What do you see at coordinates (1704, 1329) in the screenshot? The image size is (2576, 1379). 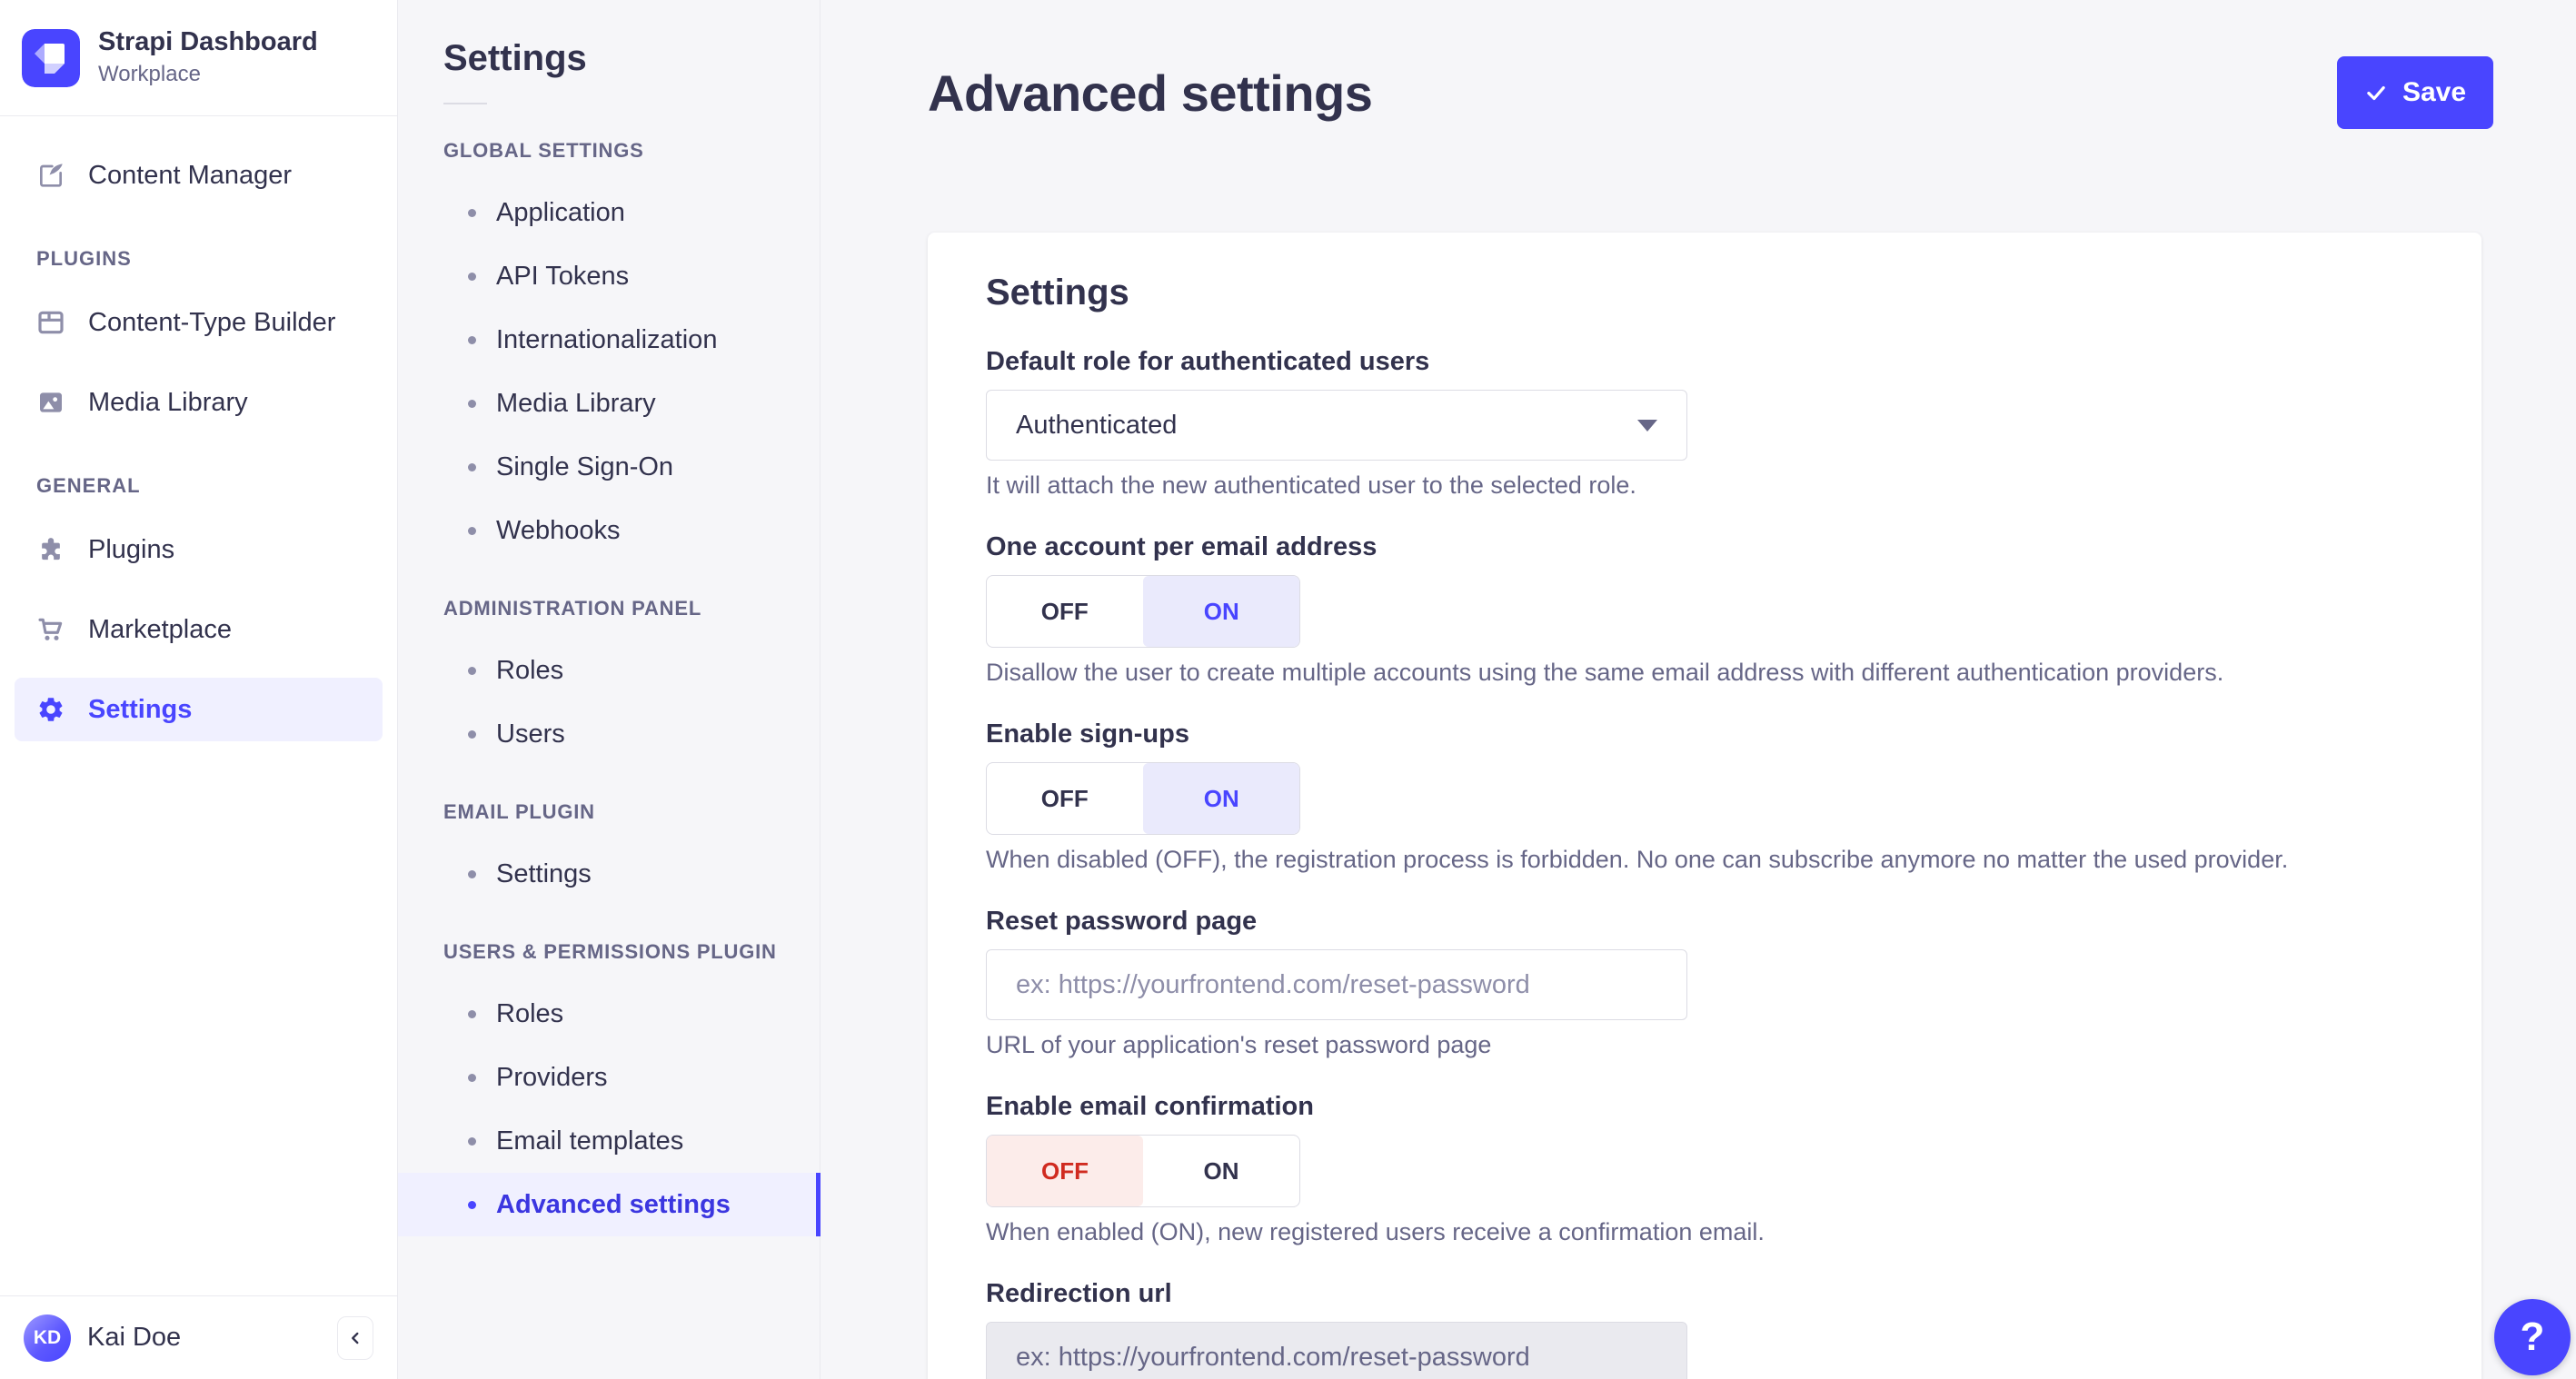 I see `field-redirection-url: Redirection url` at bounding box center [1704, 1329].